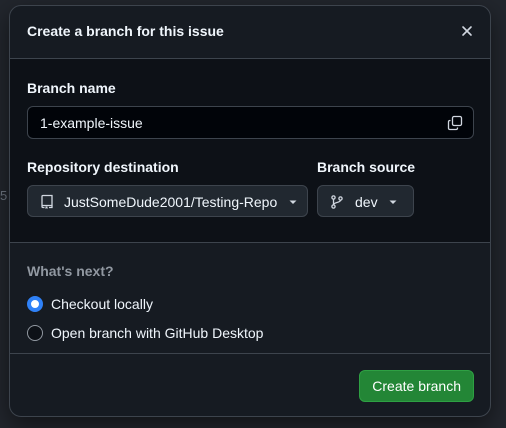  I want to click on x-icon, so click(467, 31).